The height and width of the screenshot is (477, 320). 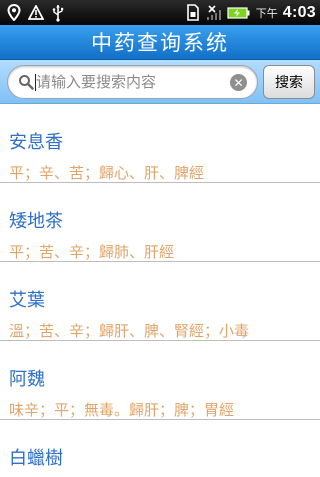 What do you see at coordinates (36, 221) in the screenshot?
I see `herb-name: 矮地茶` at bounding box center [36, 221].